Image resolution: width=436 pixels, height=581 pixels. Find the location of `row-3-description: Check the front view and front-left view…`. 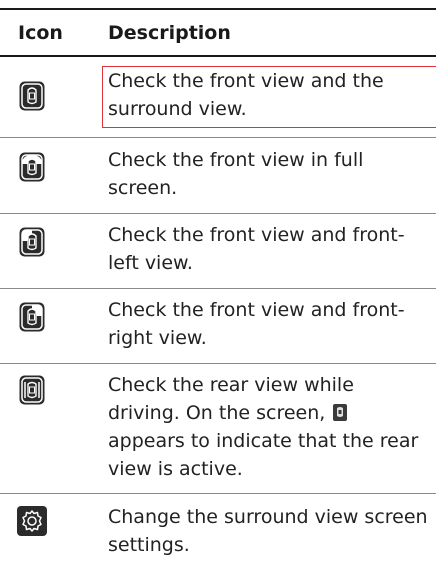

row-3-description: Check the front view and front-left view… is located at coordinates (256, 249).